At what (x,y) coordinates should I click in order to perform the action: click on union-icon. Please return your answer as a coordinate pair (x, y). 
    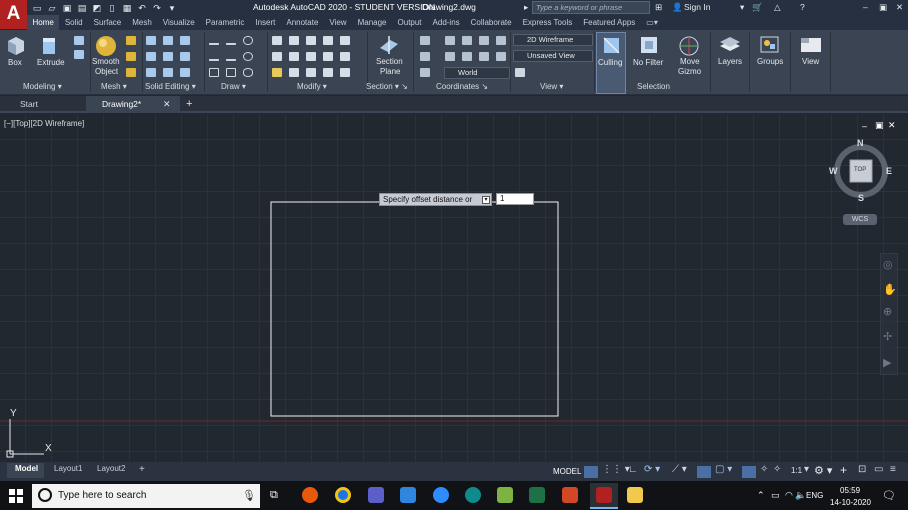
    Looking at the image, I should click on (151, 40).